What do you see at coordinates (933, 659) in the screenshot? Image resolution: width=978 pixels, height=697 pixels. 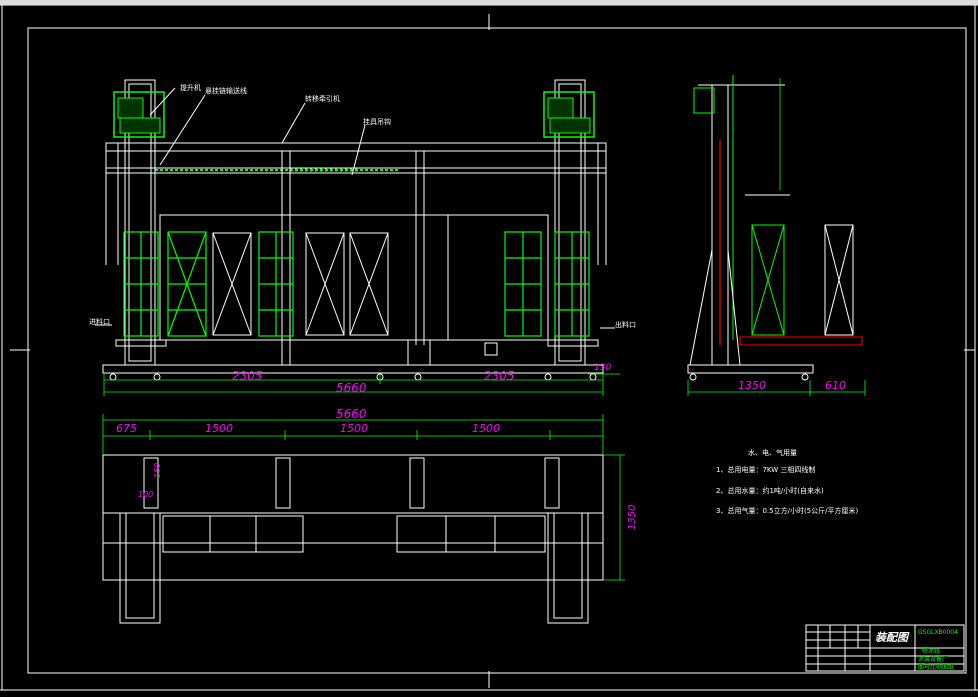 I see `title-row2: 涂装设备厂` at bounding box center [933, 659].